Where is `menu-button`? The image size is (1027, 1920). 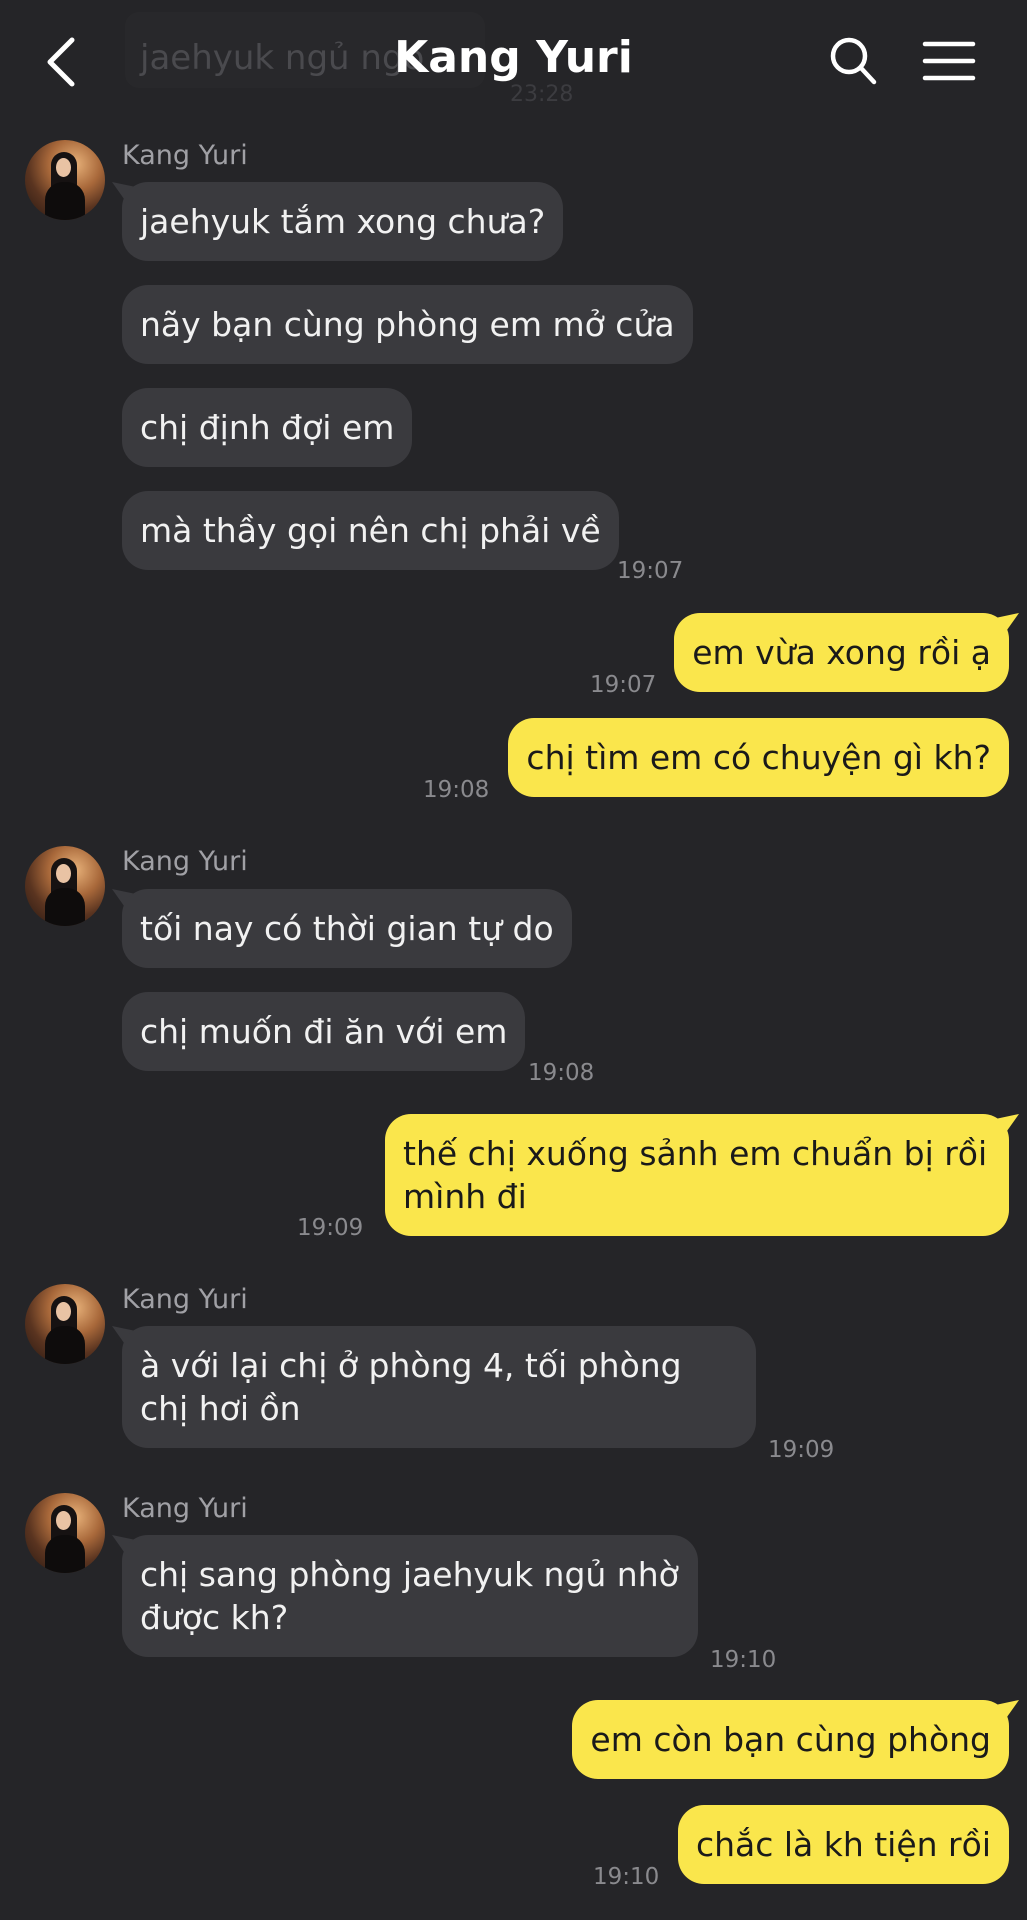 menu-button is located at coordinates (949, 61).